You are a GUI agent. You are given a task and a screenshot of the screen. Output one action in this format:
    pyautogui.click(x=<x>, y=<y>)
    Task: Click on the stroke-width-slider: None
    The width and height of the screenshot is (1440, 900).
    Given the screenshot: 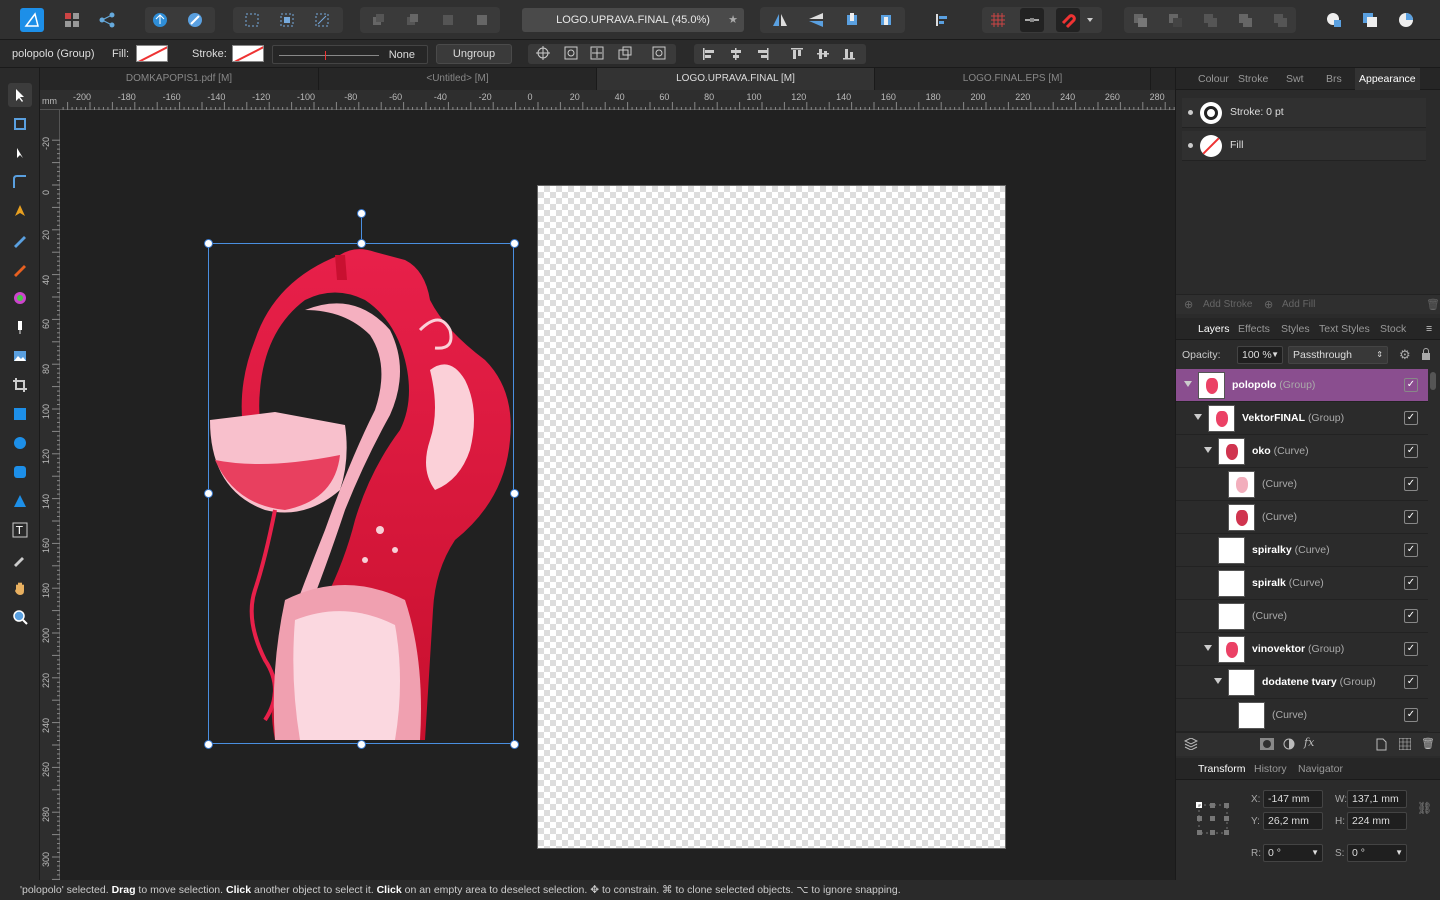 What is the action you would take?
    pyautogui.click(x=350, y=54)
    